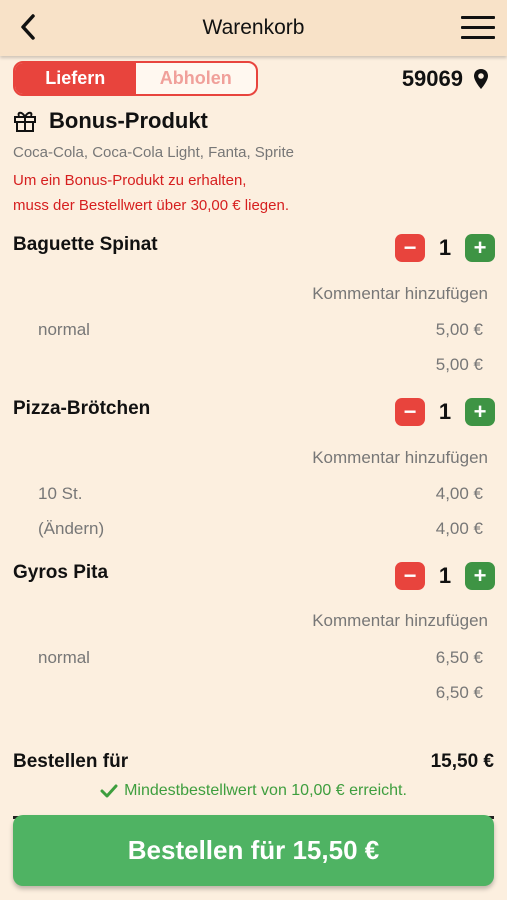 The image size is (507, 900). I want to click on delivery-mode-toggle: Liefern Abholen, so click(135, 78).